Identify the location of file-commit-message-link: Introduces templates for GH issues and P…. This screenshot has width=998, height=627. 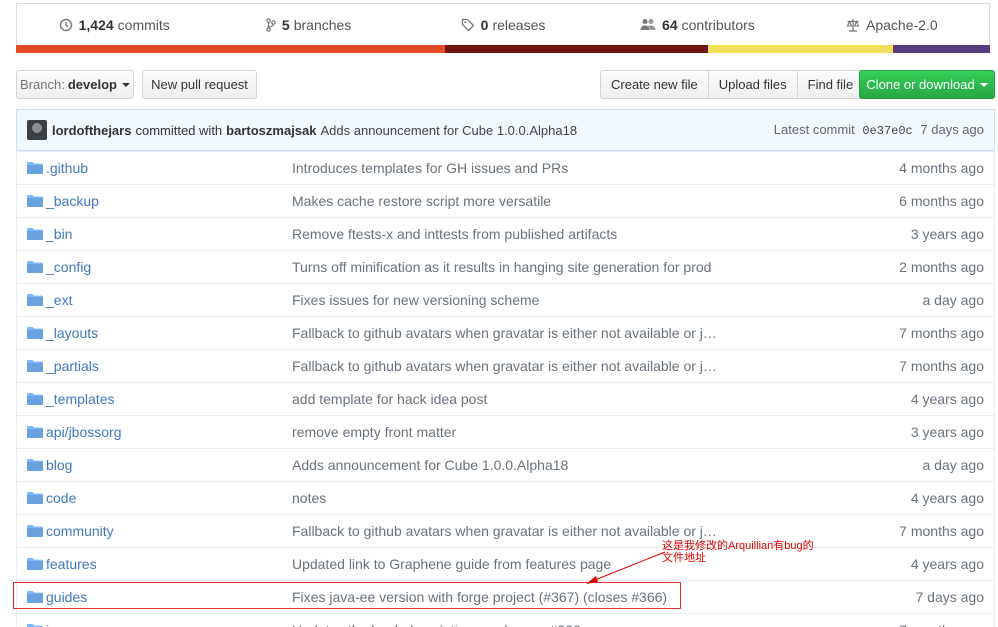
(430, 168).